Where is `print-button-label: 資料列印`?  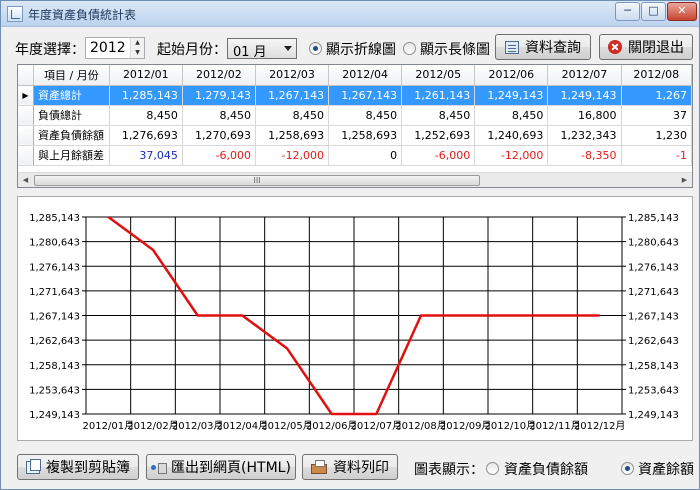 print-button-label: 資料列印 is located at coordinates (361, 468).